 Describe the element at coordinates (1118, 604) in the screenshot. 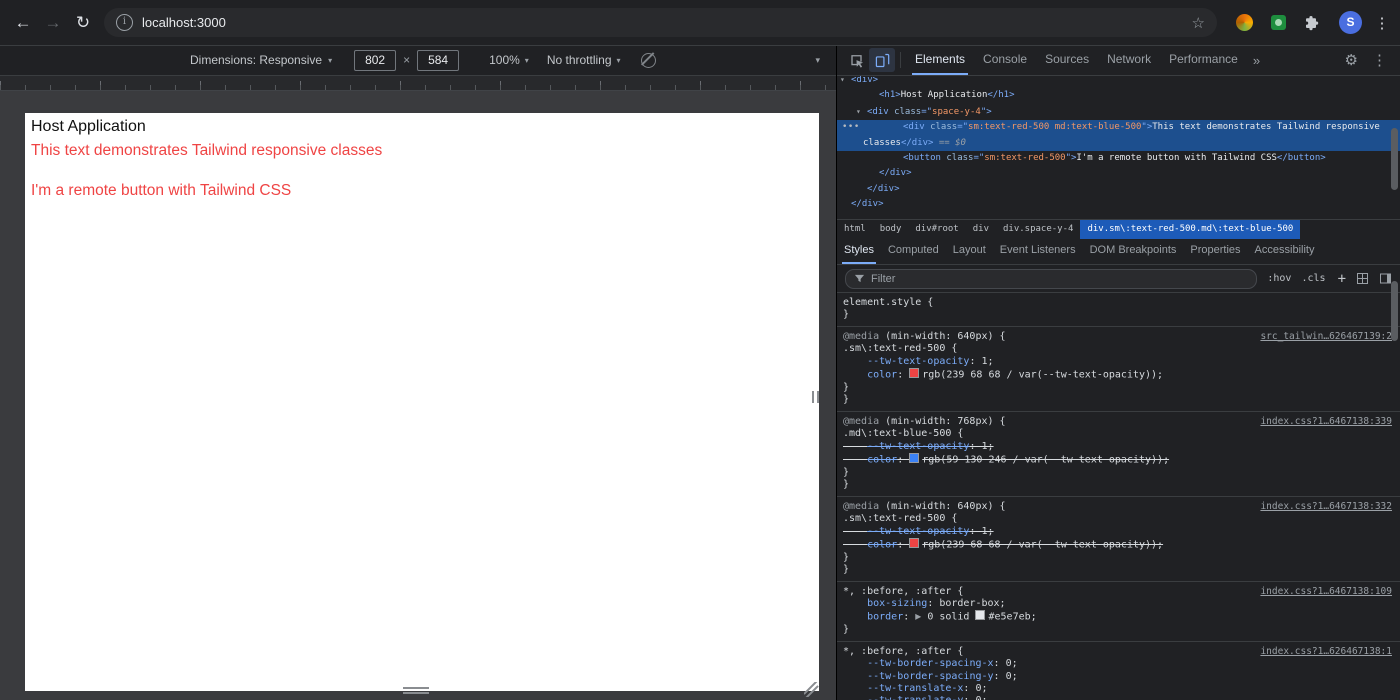

I see `css-declaration: box-sizing: border-box;` at that location.